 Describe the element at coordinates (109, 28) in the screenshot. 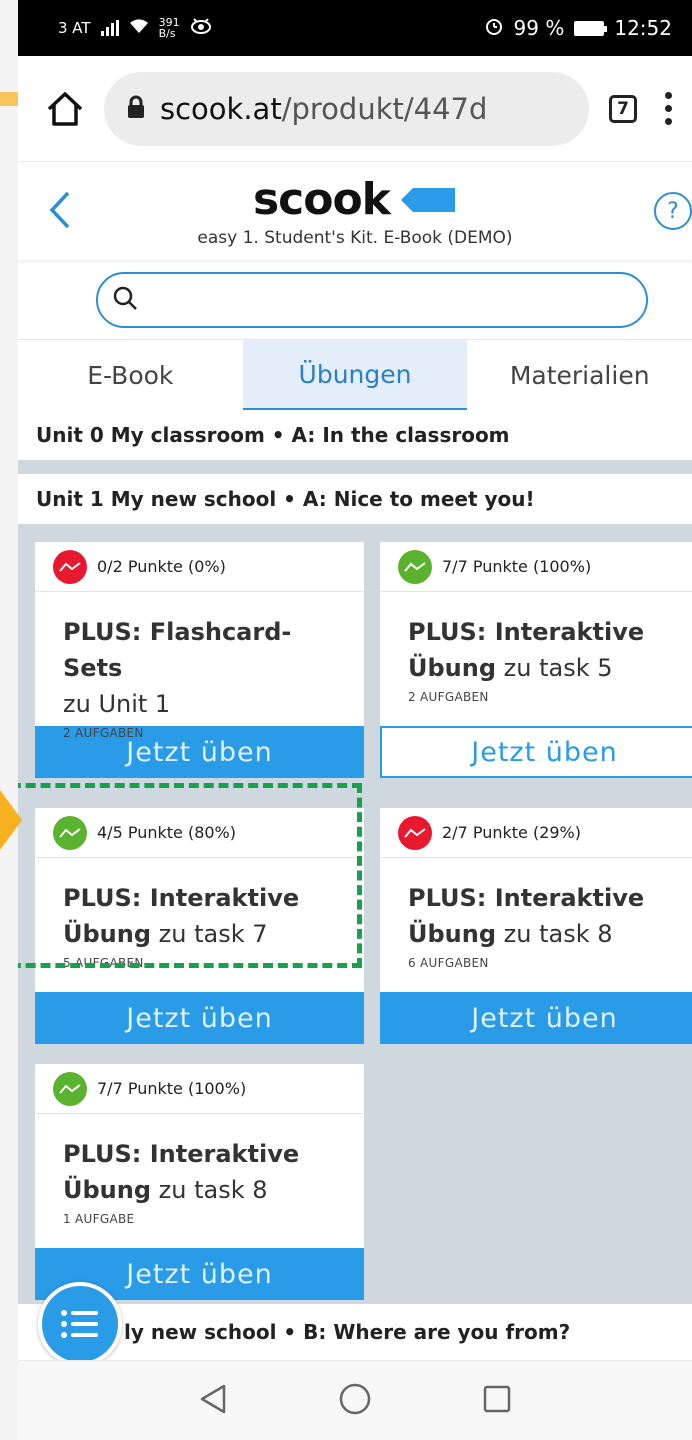

I see `signal-icon` at that location.